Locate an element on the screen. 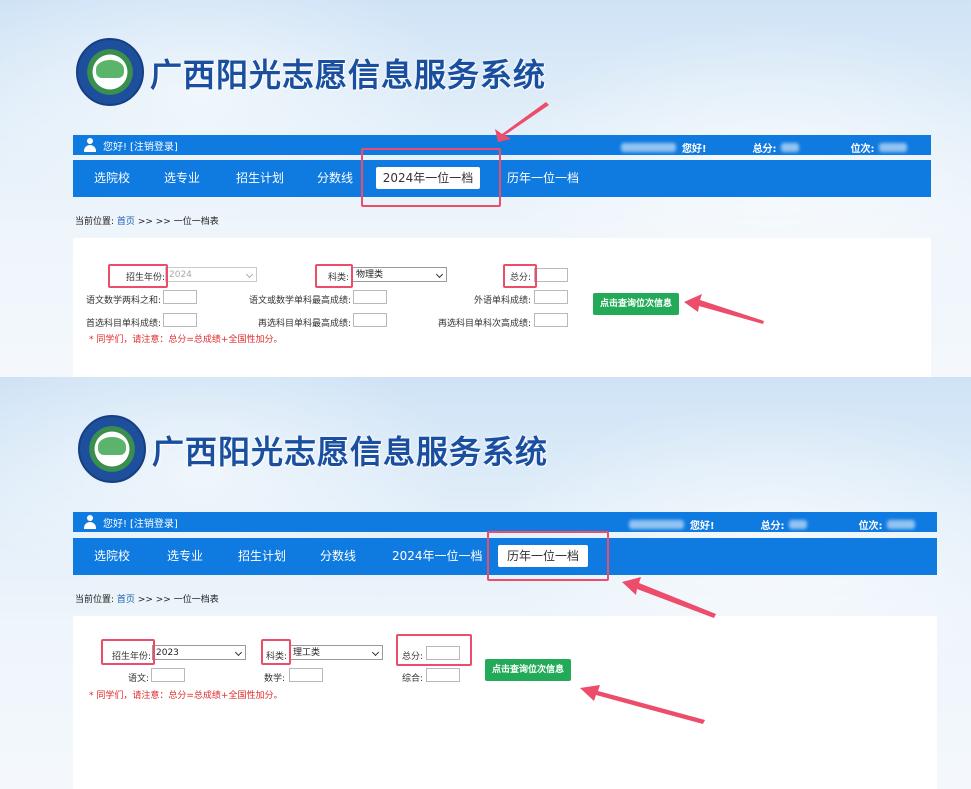 Image resolution: width=971 pixels, height=789 pixels. first-subject-label: 首选科目单科成绩: is located at coordinates (123, 324).